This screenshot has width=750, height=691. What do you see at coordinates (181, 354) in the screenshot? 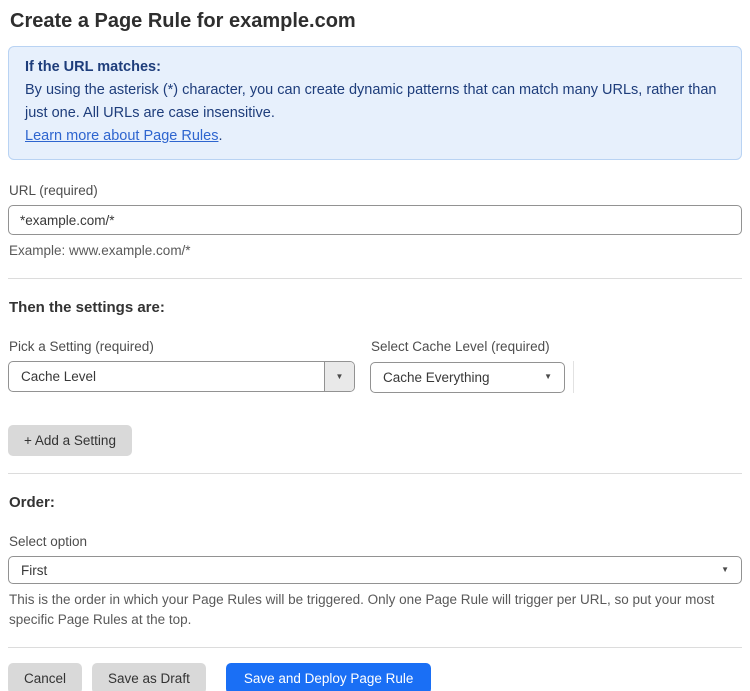
I see `setting-picker-column: Pick a Setting (required) Cache Level ▼` at bounding box center [181, 354].